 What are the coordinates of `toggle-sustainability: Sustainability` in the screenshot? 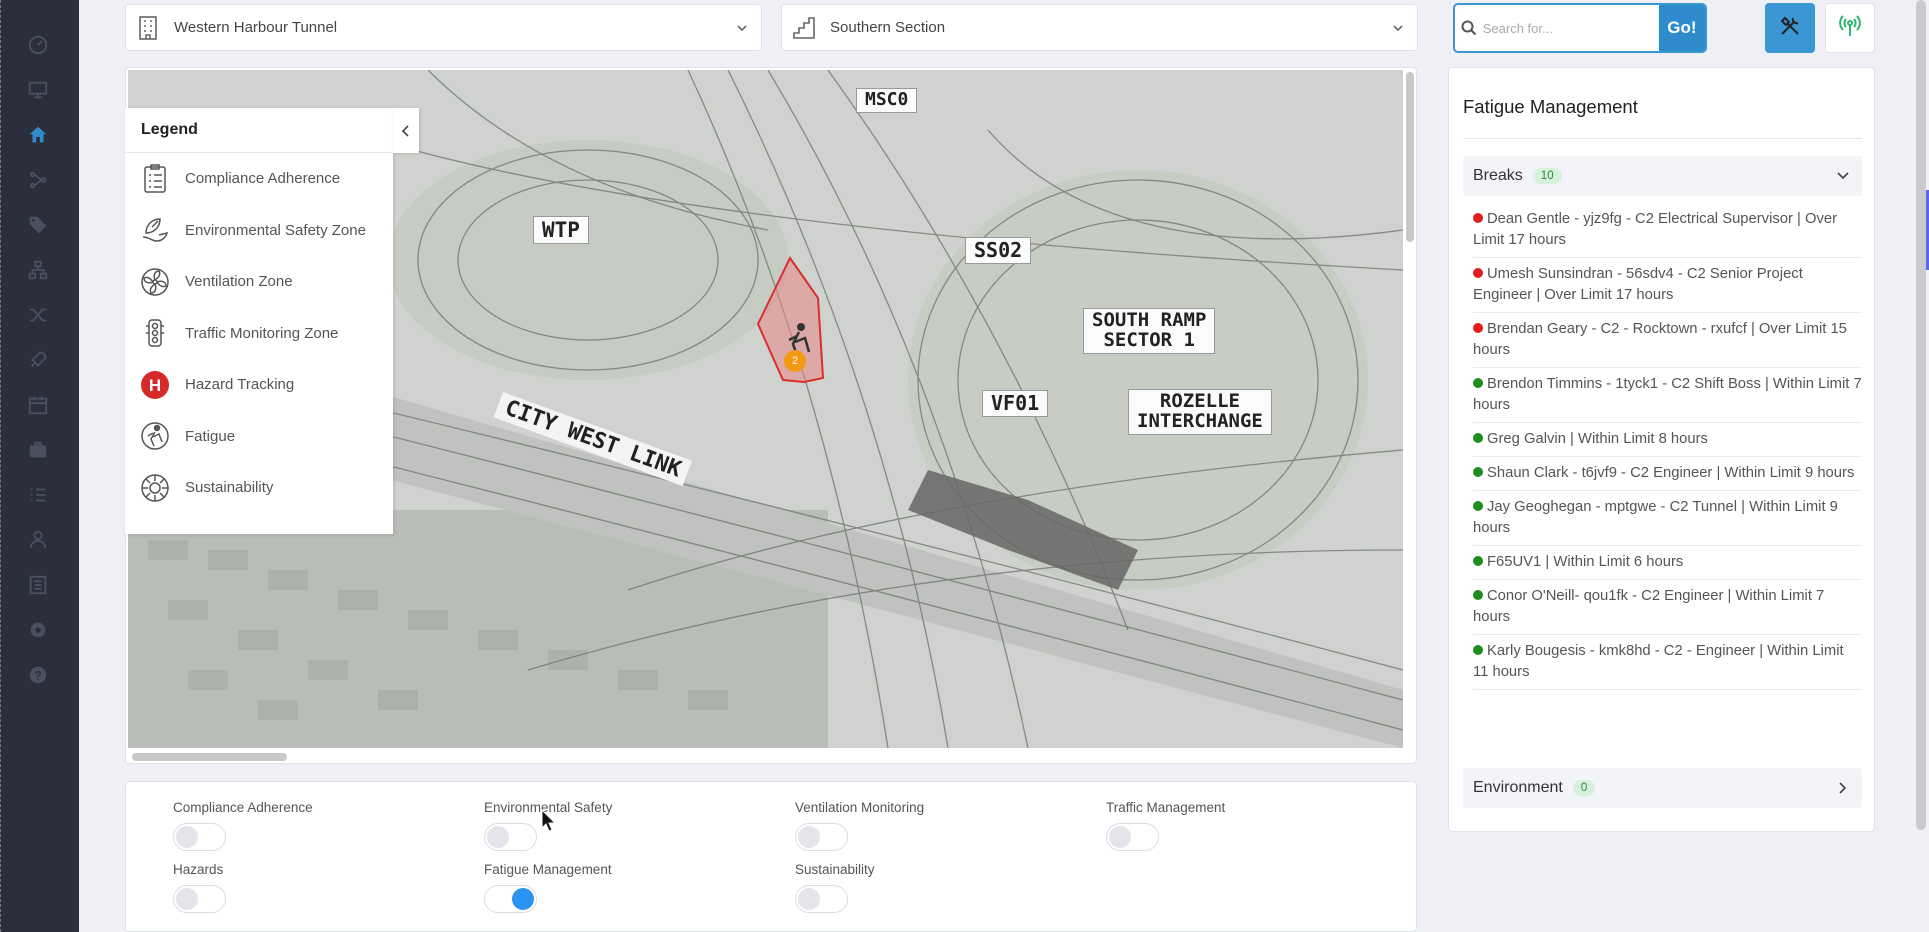 It's located at (835, 887).